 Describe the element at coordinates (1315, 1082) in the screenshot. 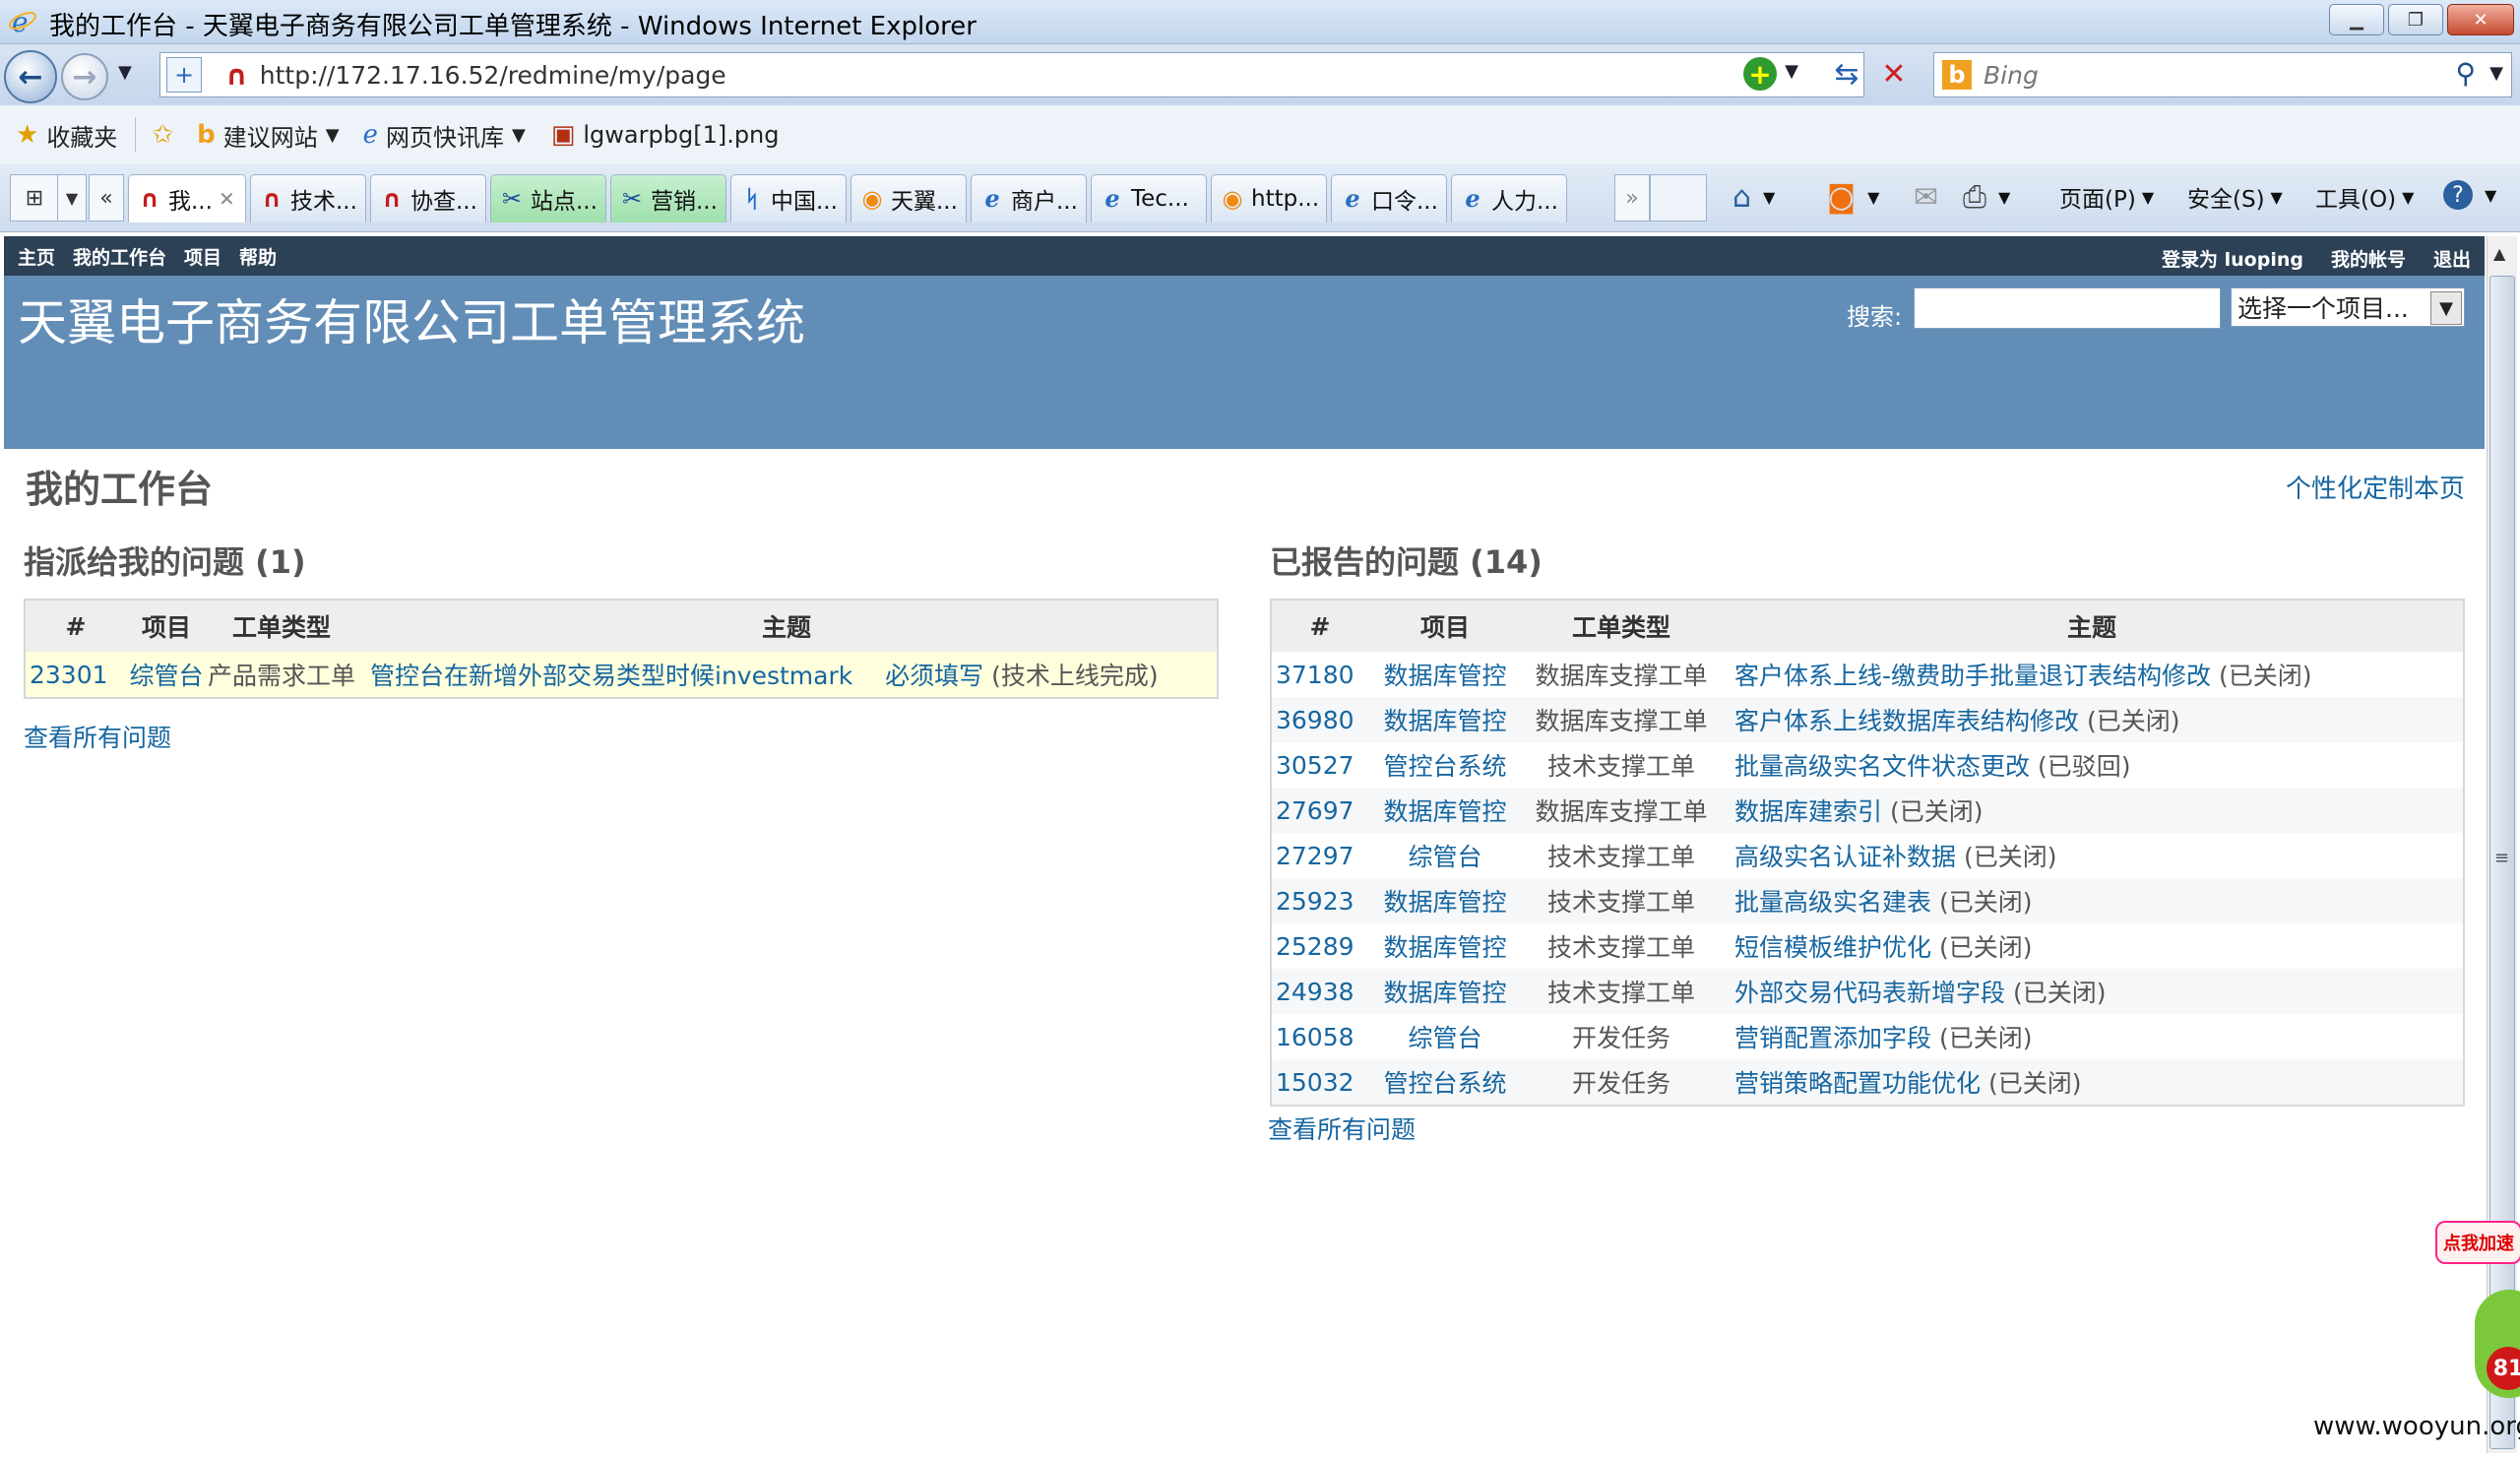

I see `issue-id-link: 15032` at that location.